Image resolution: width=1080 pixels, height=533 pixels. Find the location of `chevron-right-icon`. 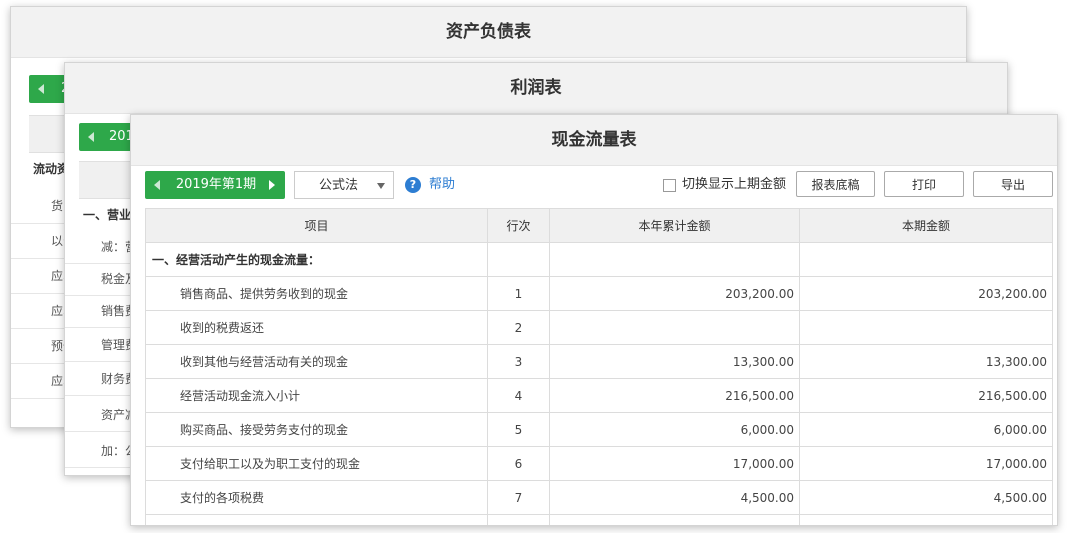

chevron-right-icon is located at coordinates (272, 185).